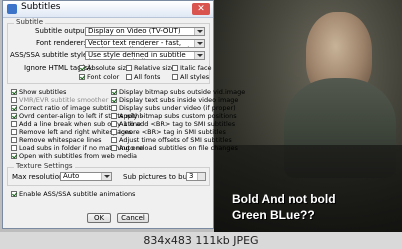 The image size is (402, 249). I want to click on vmr-evr-smoother-checkbox: VMR/EVR subtitle smoother, so click(59, 100).